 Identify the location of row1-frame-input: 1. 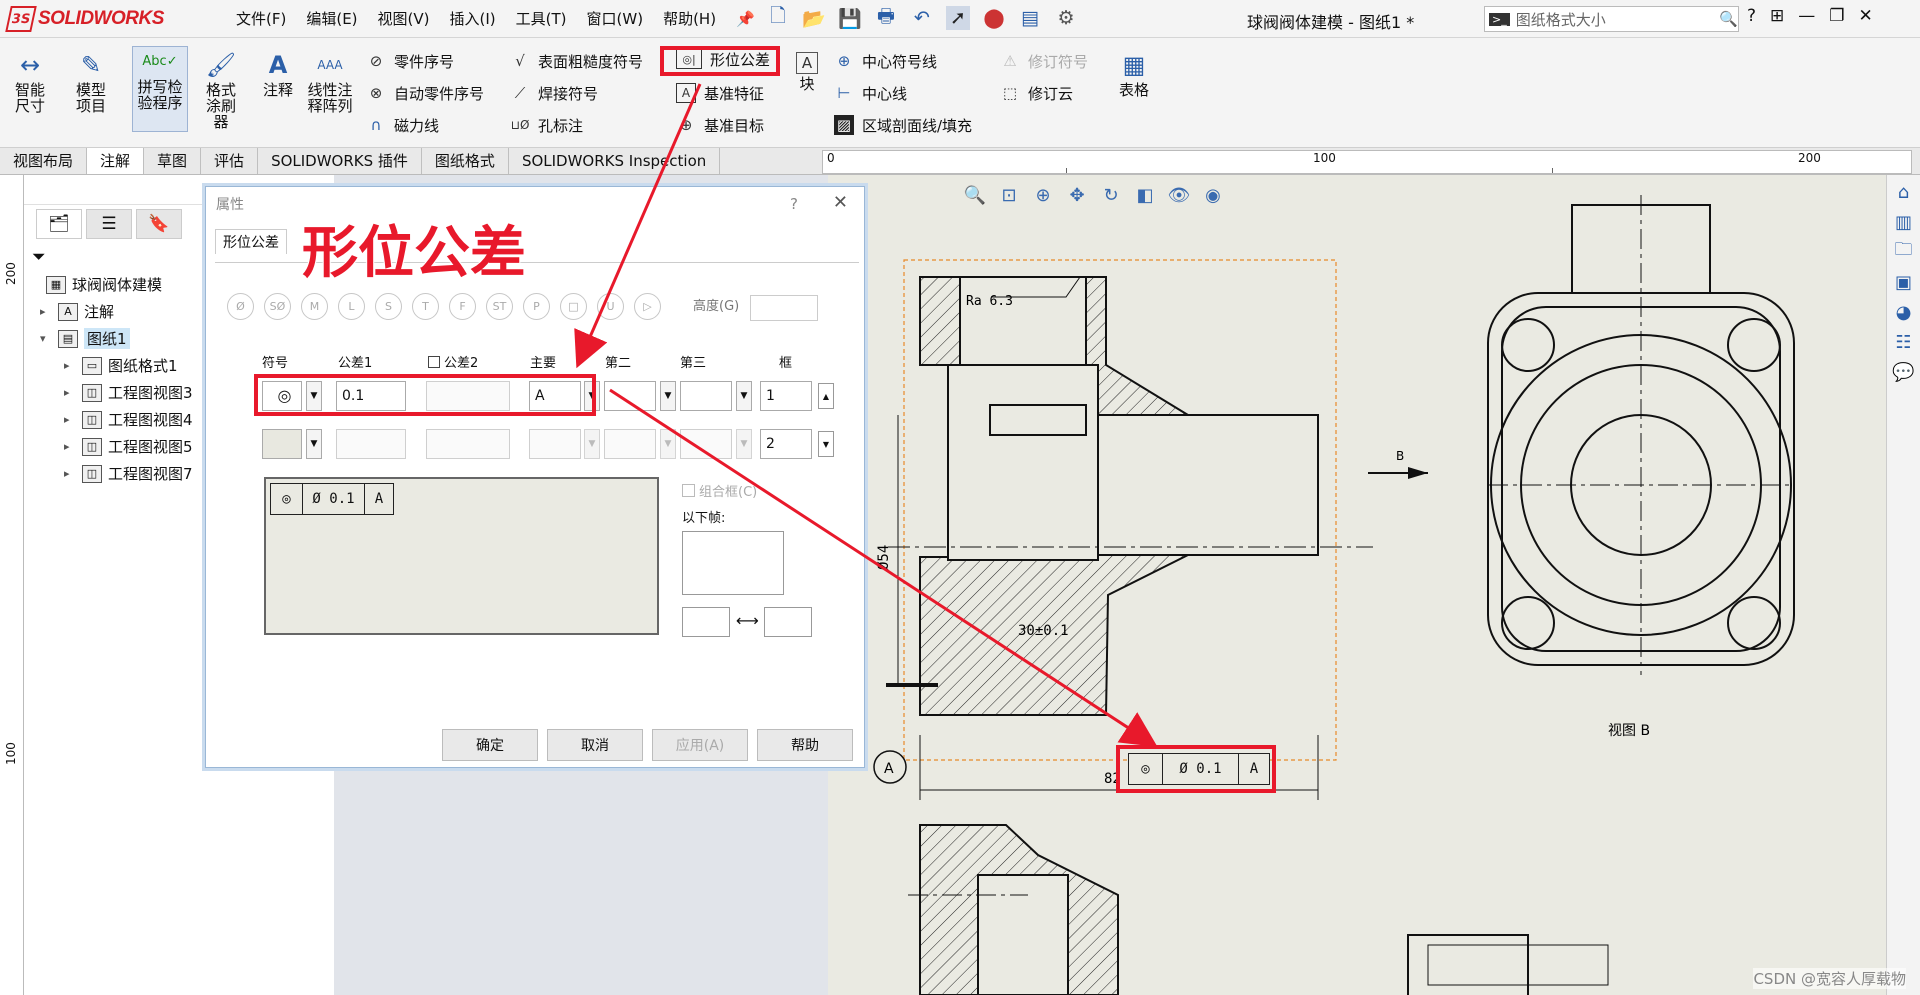
(786, 396).